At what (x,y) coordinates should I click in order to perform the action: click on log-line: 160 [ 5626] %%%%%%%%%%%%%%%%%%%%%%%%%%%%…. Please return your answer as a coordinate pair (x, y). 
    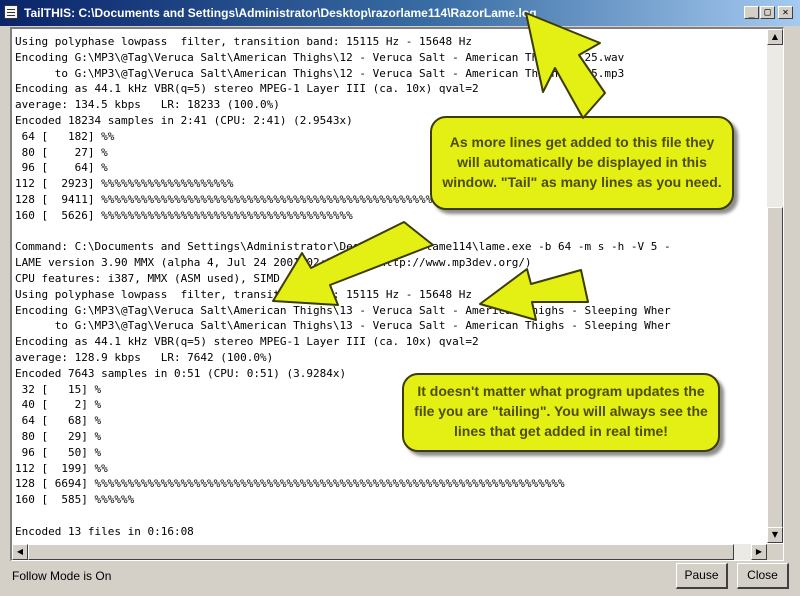
    Looking at the image, I should click on (184, 215).